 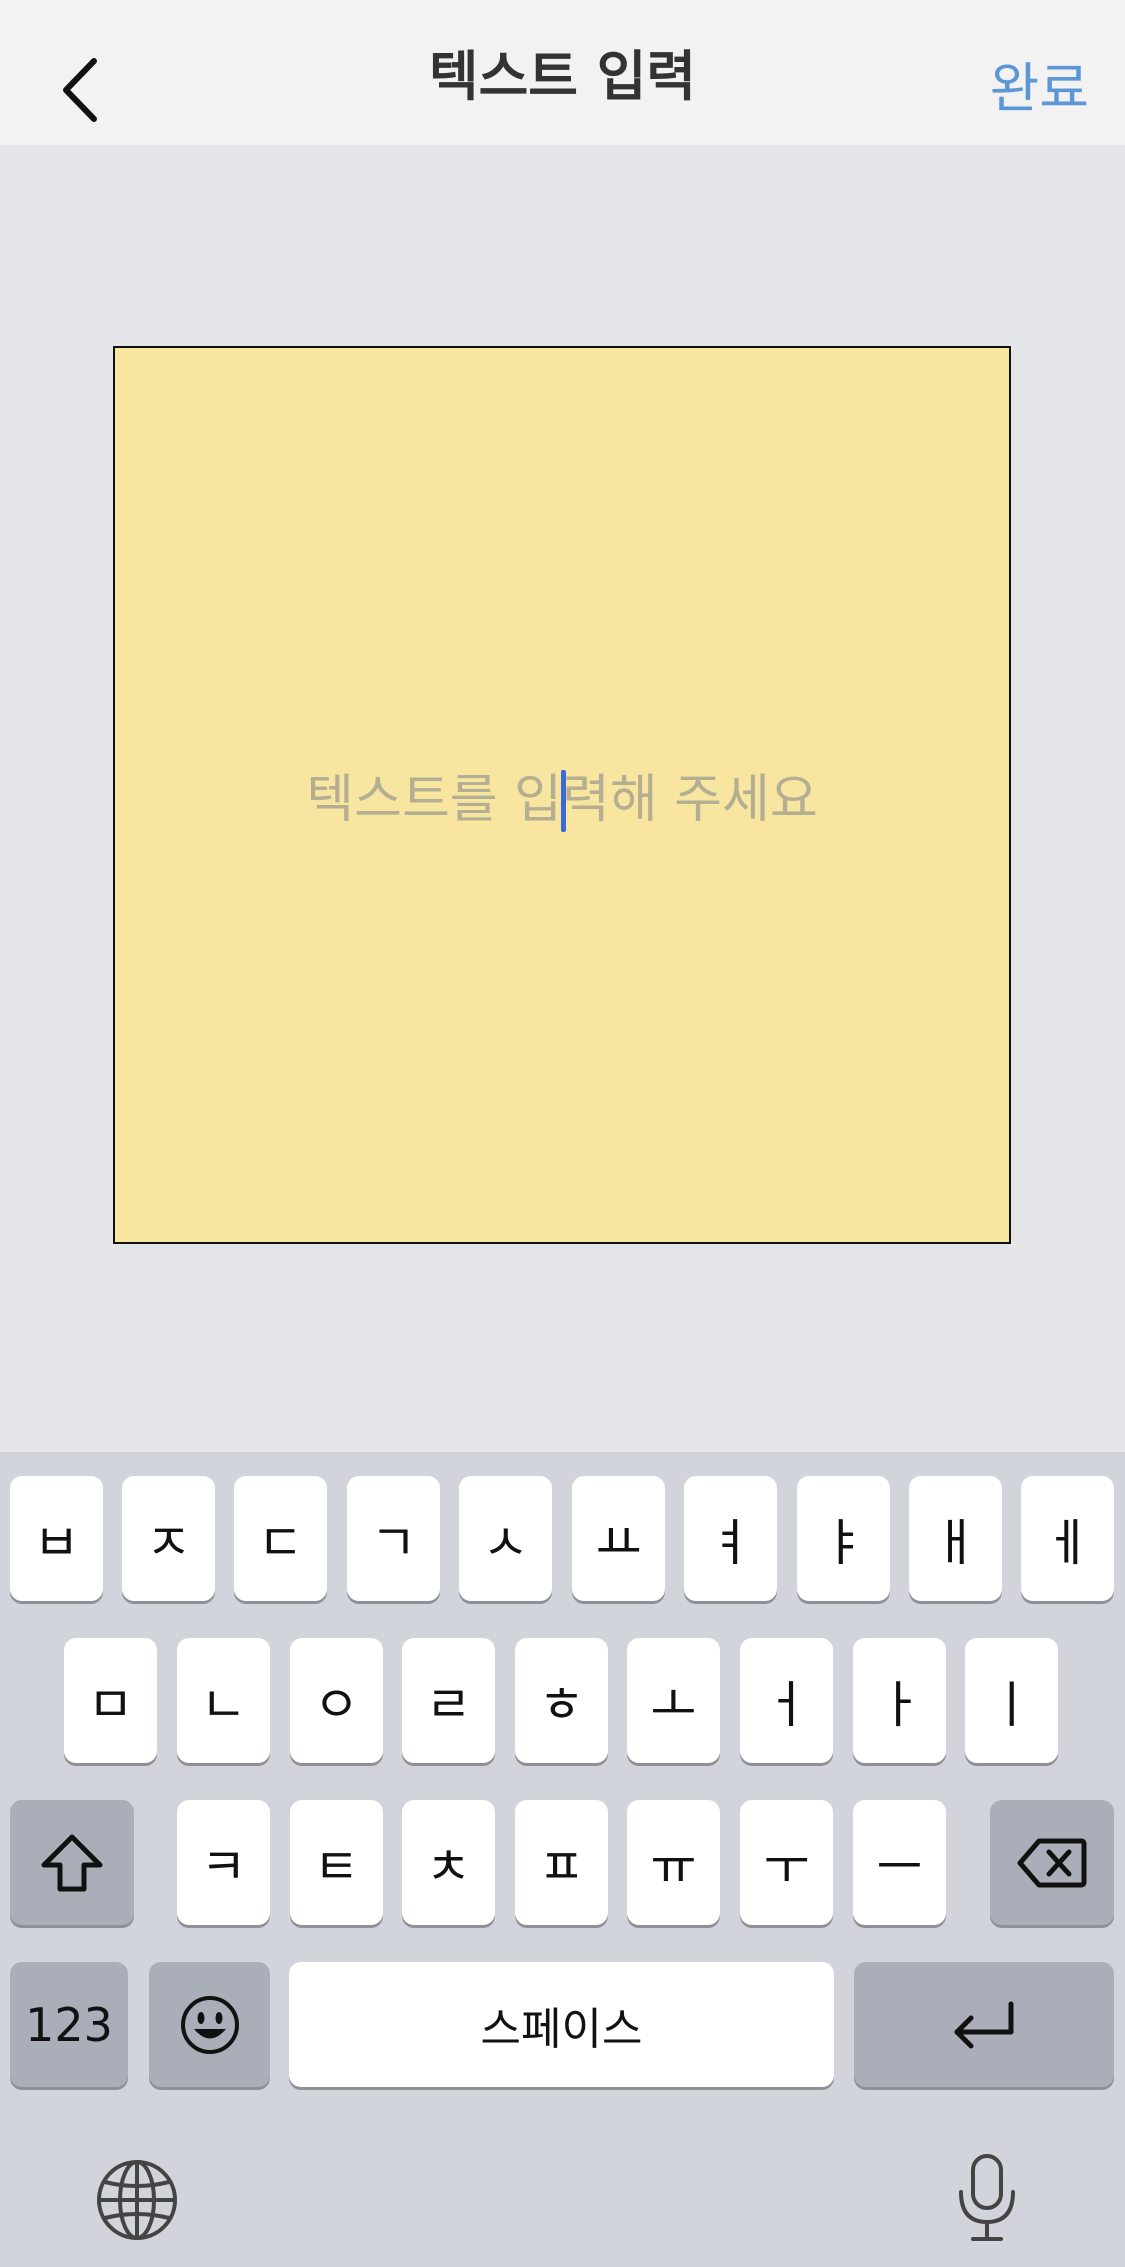 What do you see at coordinates (448, 1704) in the screenshot?
I see `key-label: ㄹ` at bounding box center [448, 1704].